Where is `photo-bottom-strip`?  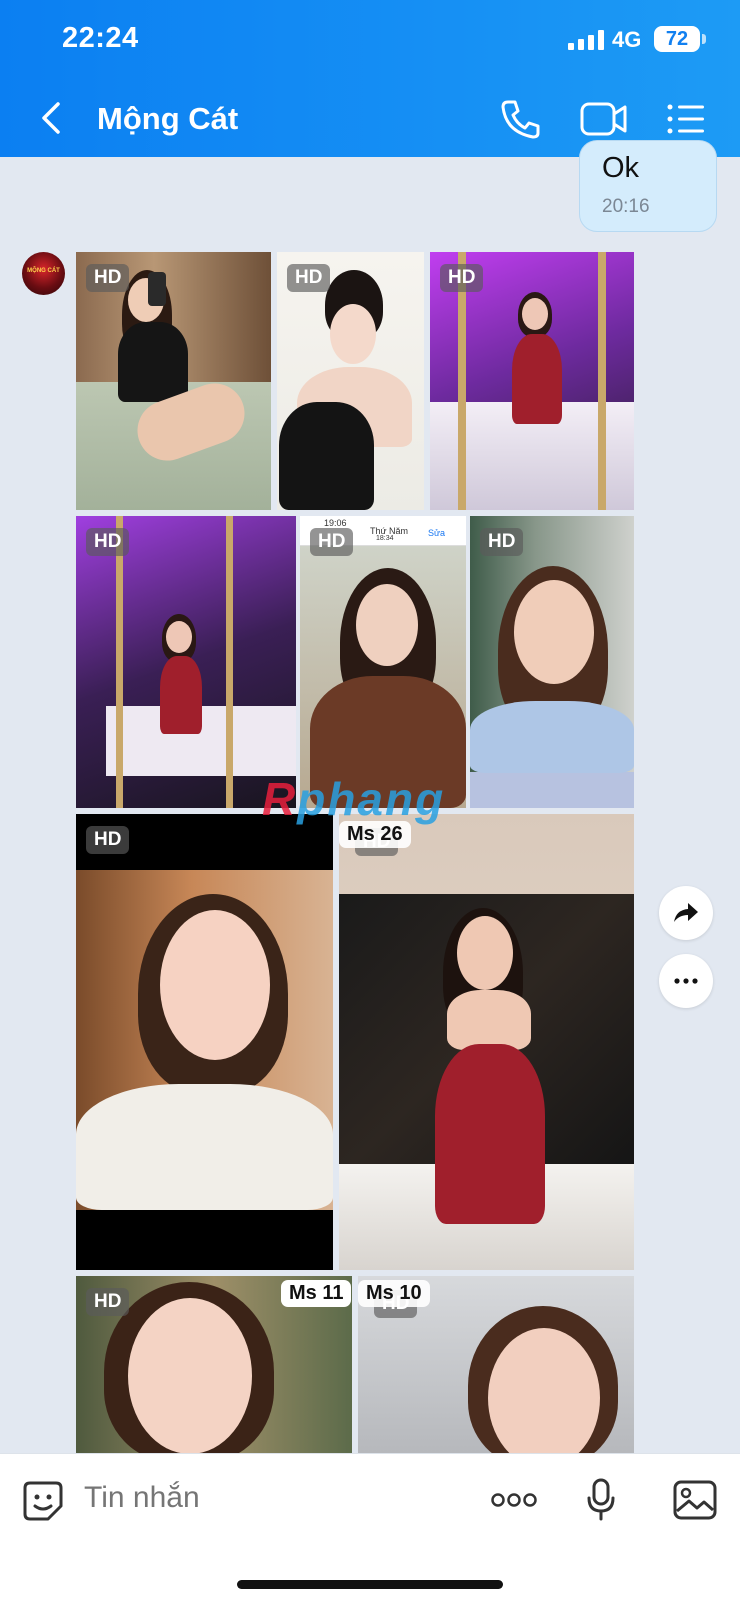 photo-bottom-strip is located at coordinates (552, 790).